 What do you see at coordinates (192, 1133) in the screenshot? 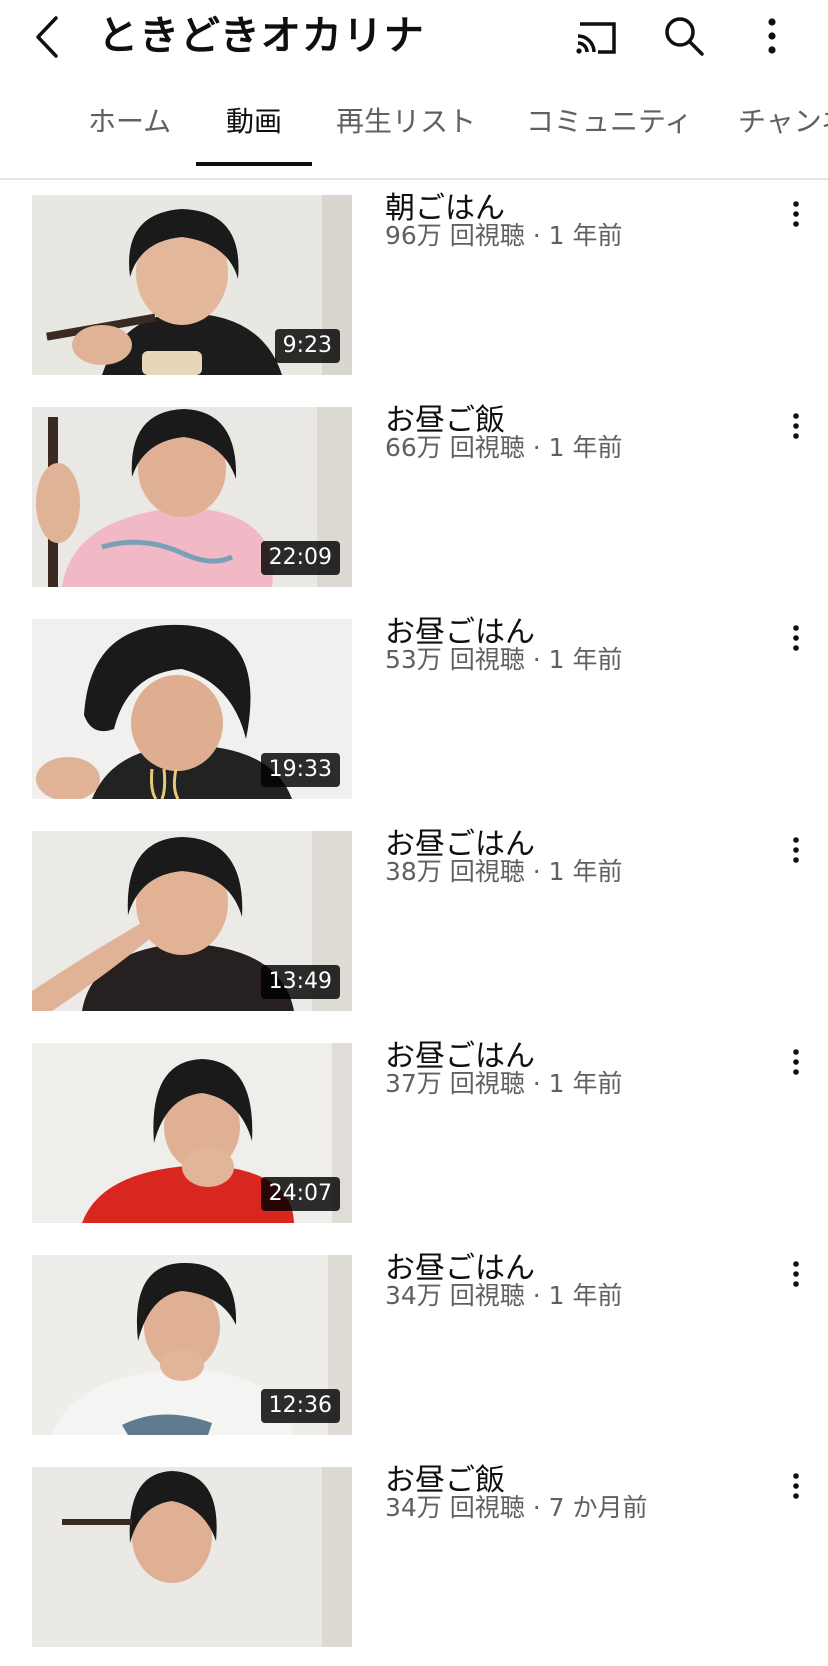
I see `video-thumbnail: 24:07` at bounding box center [192, 1133].